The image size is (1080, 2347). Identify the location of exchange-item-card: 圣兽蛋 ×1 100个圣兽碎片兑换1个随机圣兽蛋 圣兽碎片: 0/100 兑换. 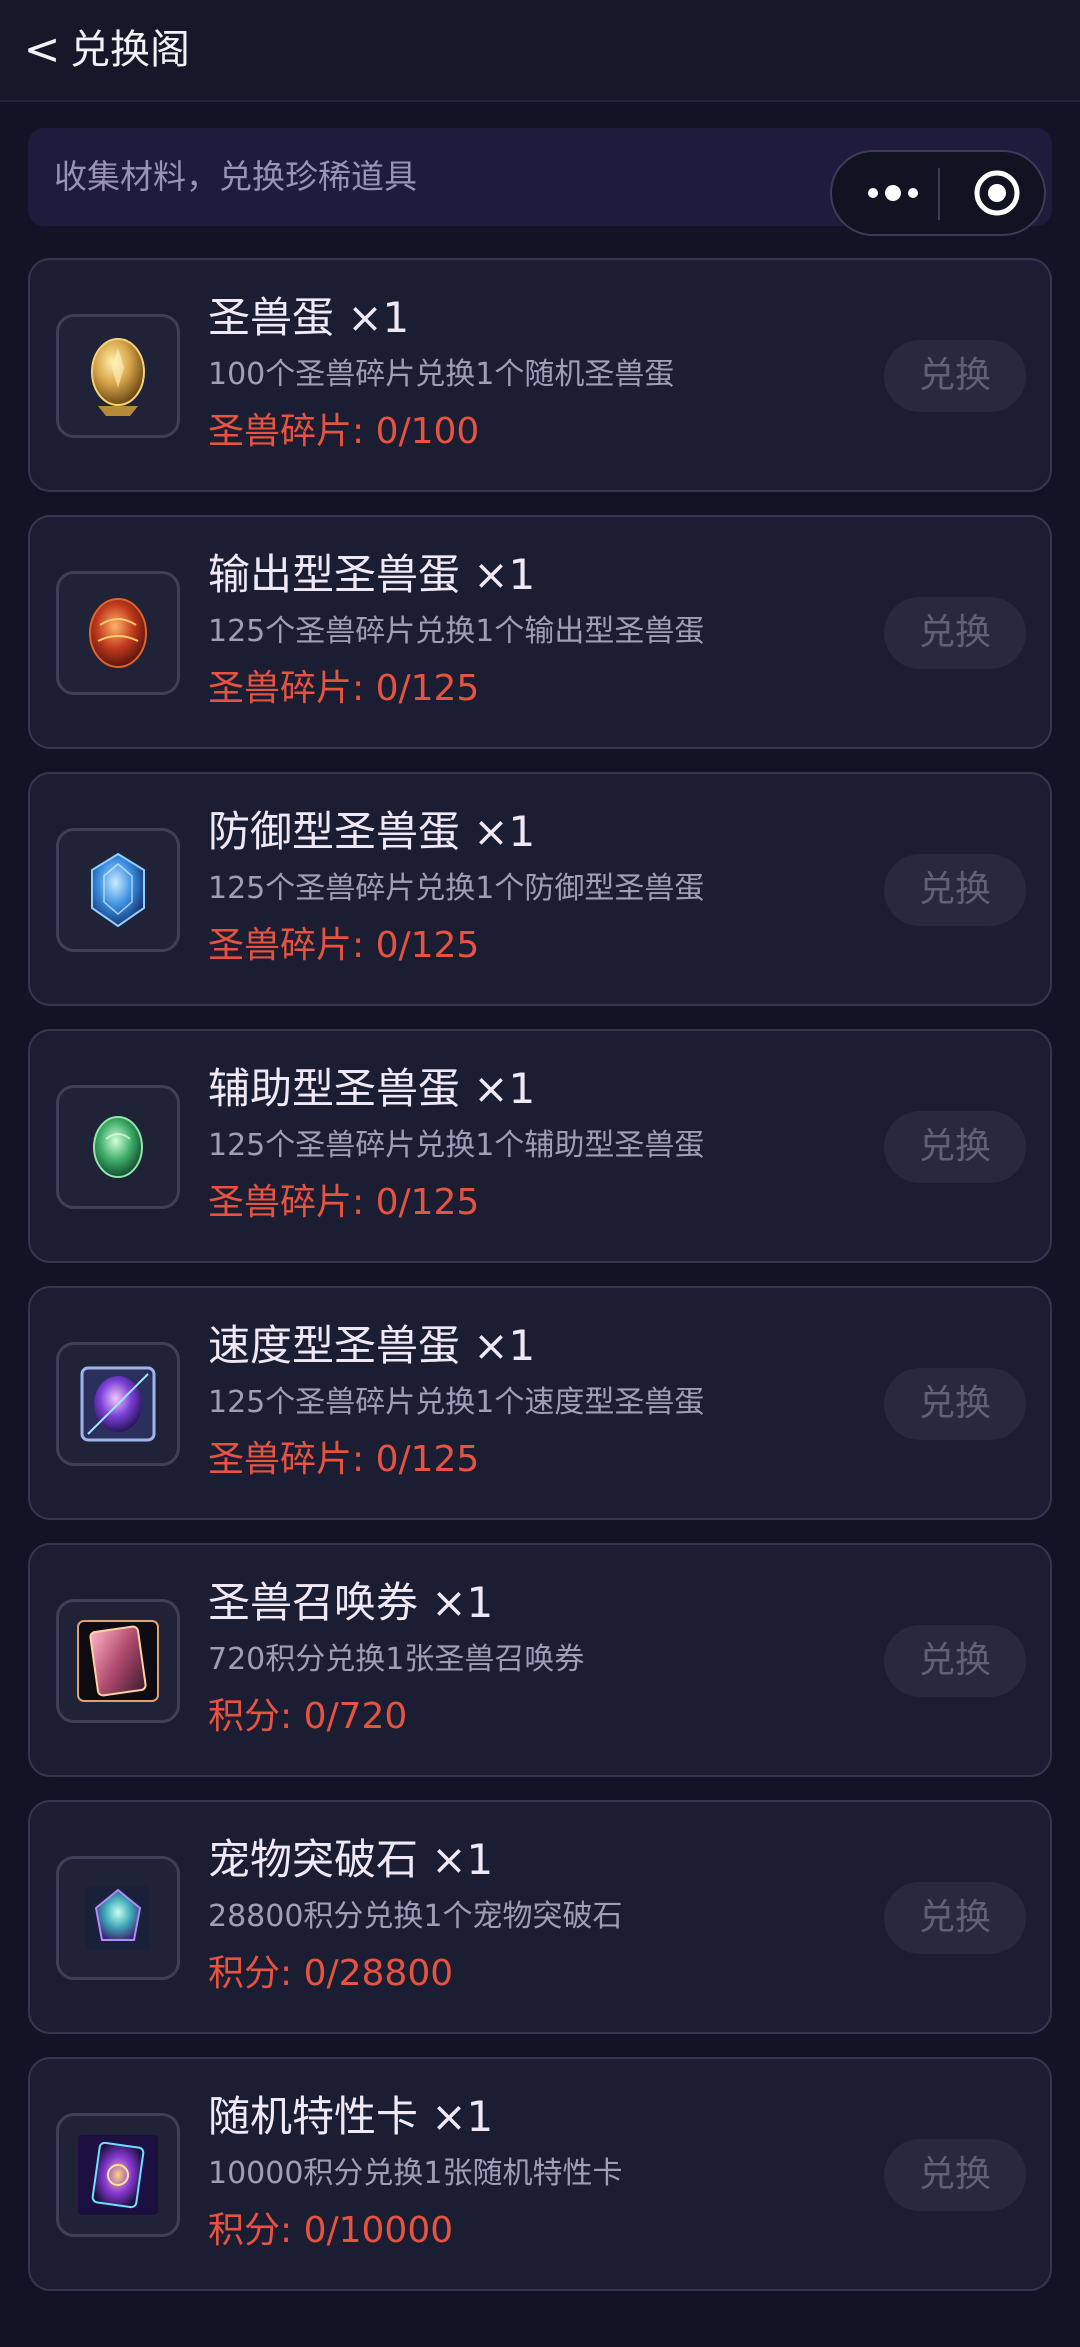
(540, 375).